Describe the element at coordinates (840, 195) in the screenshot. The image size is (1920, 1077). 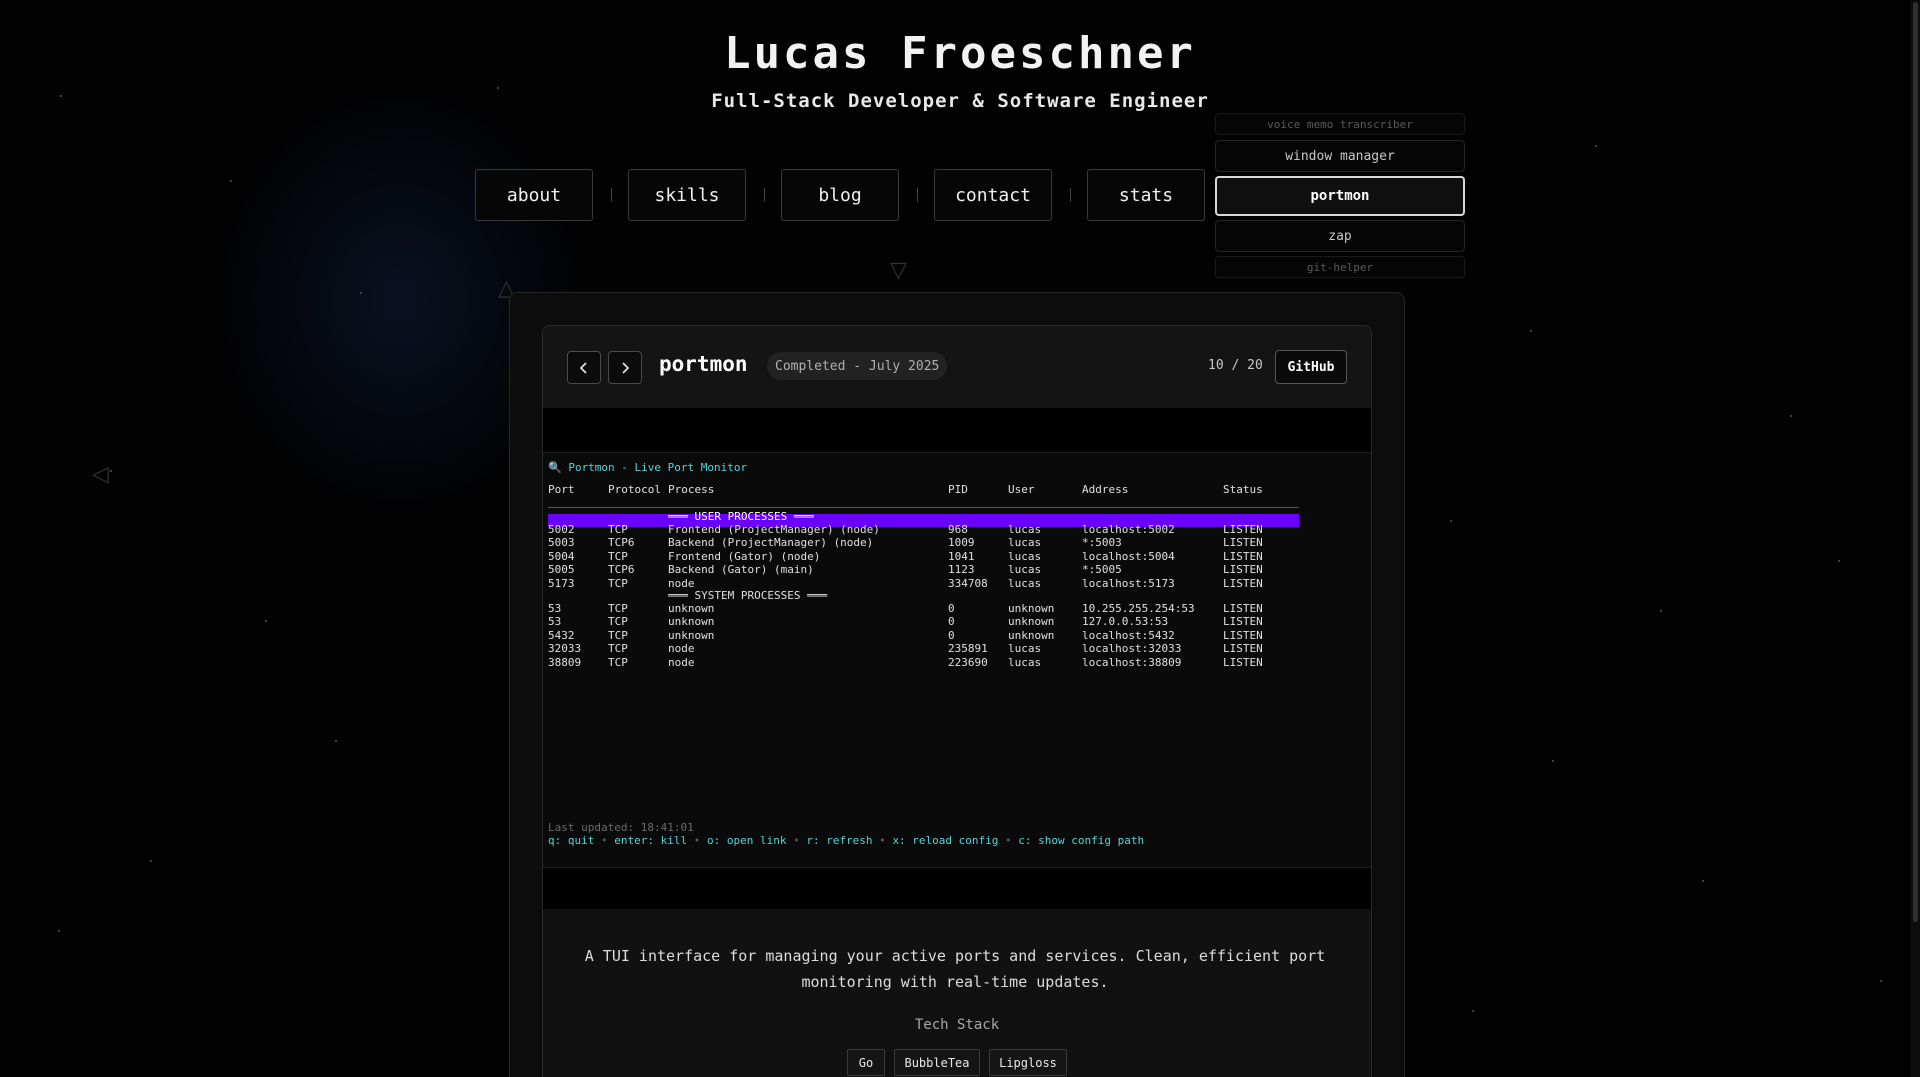
I see `nav-blog-button: blog` at that location.